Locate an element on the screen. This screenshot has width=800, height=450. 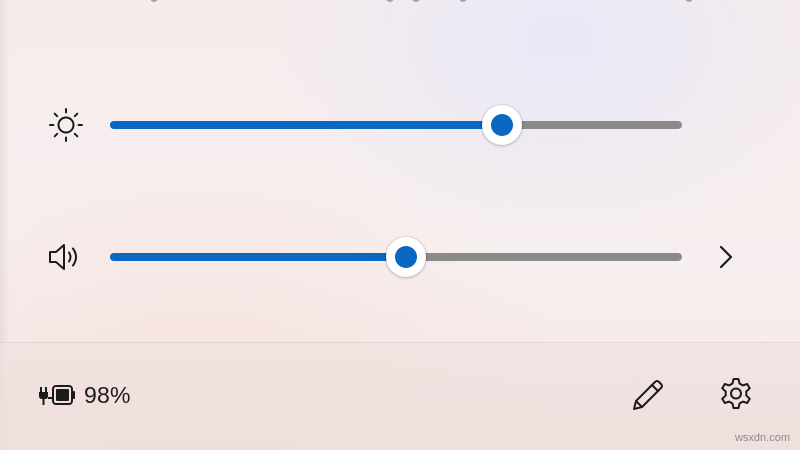
volume-row is located at coordinates (400, 257).